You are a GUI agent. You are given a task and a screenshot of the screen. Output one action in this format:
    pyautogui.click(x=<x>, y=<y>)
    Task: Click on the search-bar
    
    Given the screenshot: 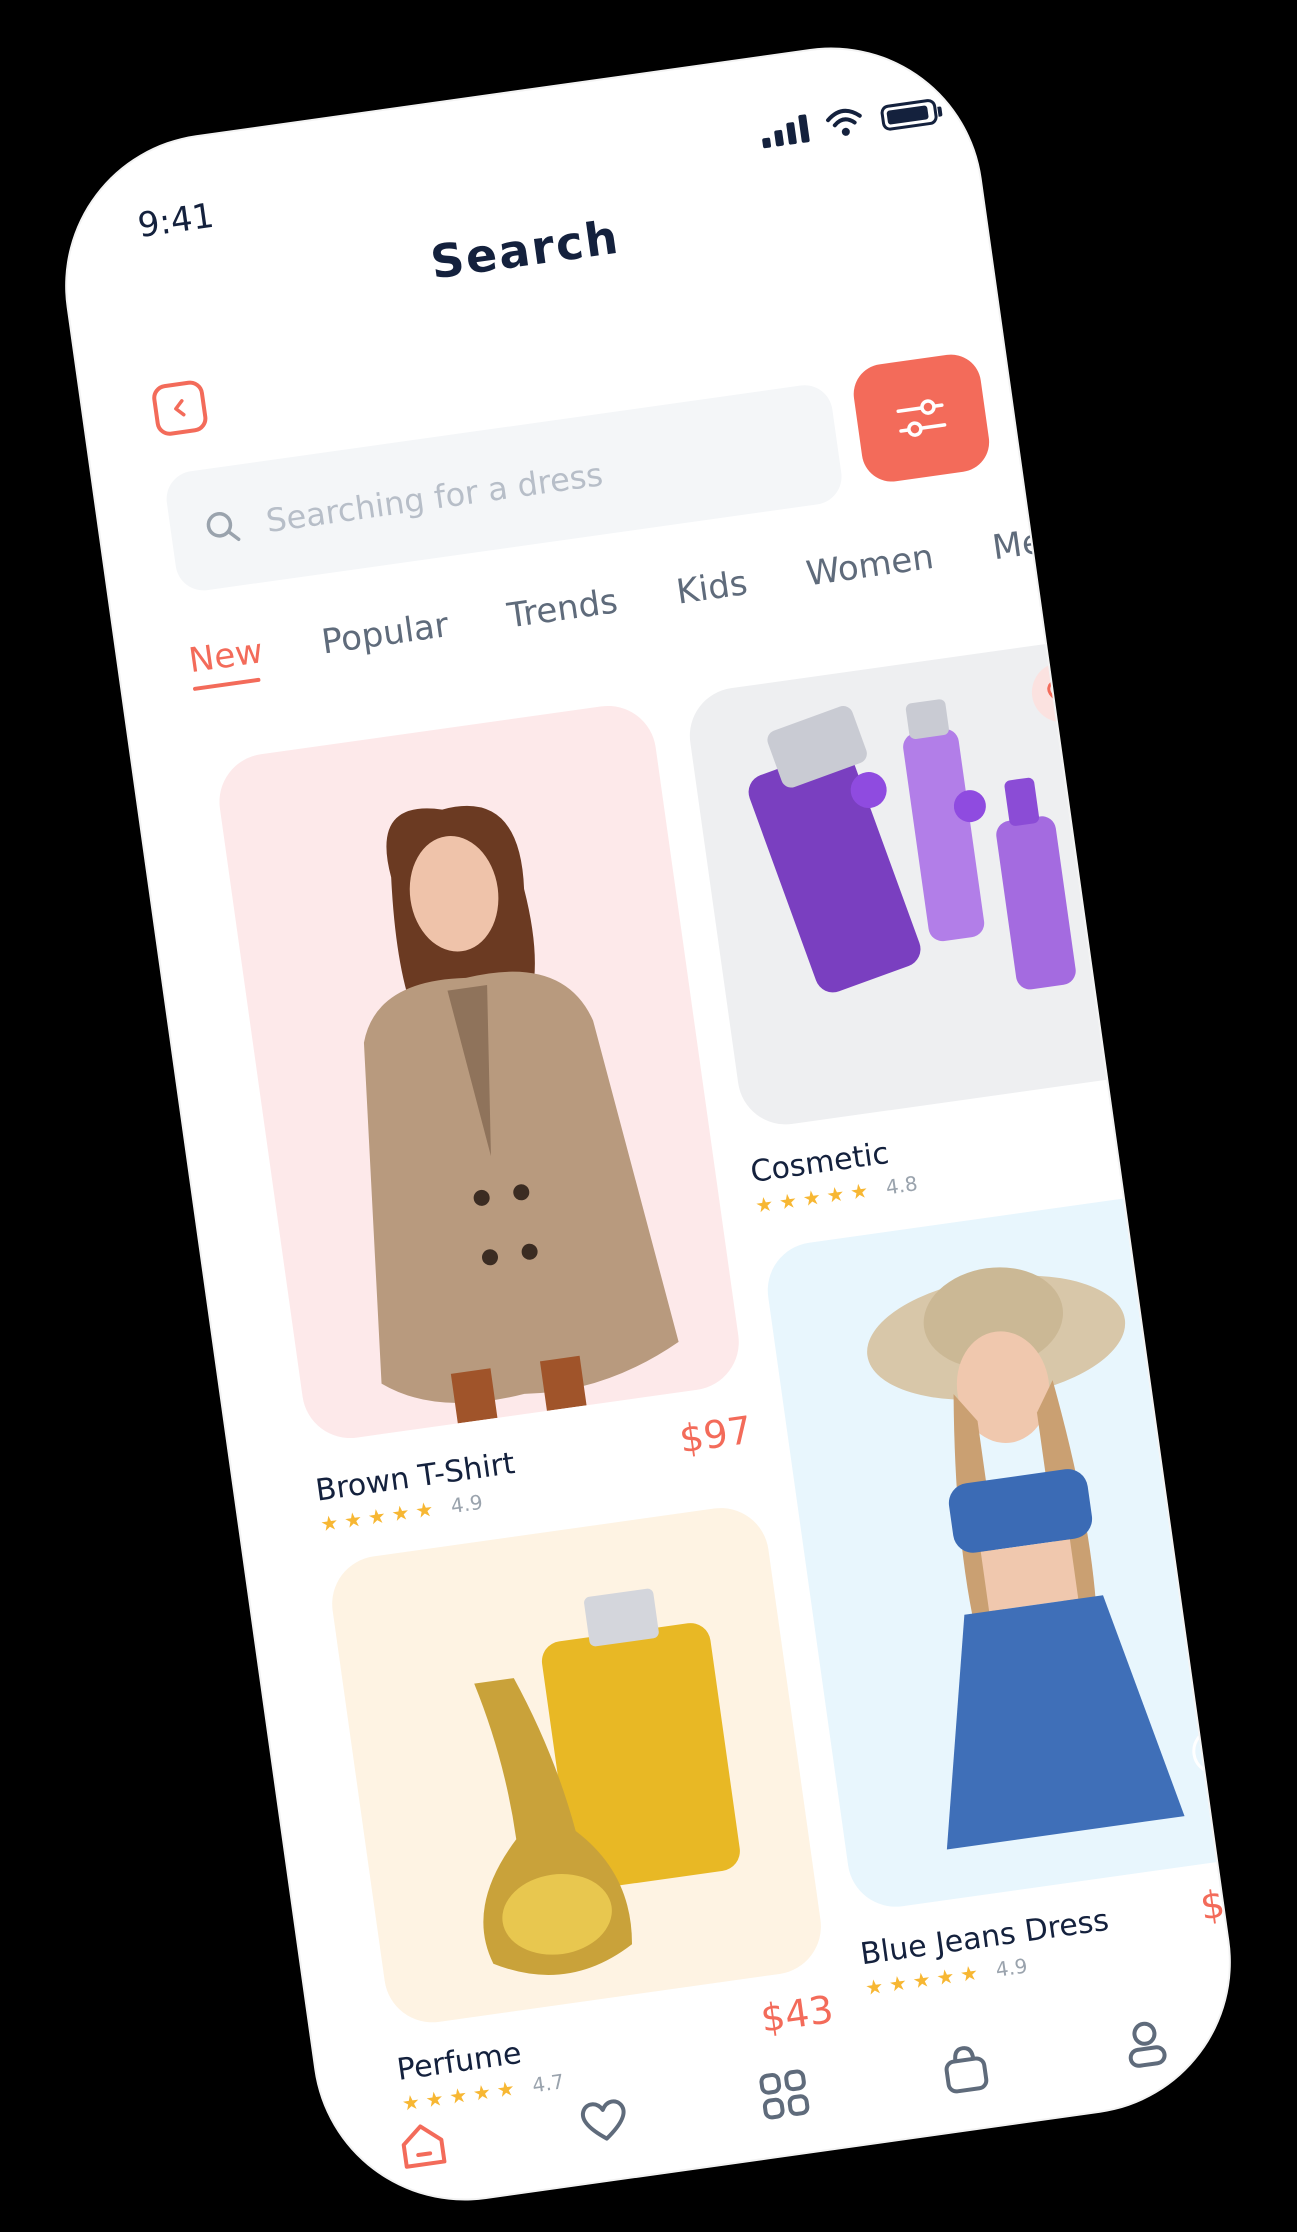 What is the action you would take?
    pyautogui.click(x=504, y=488)
    